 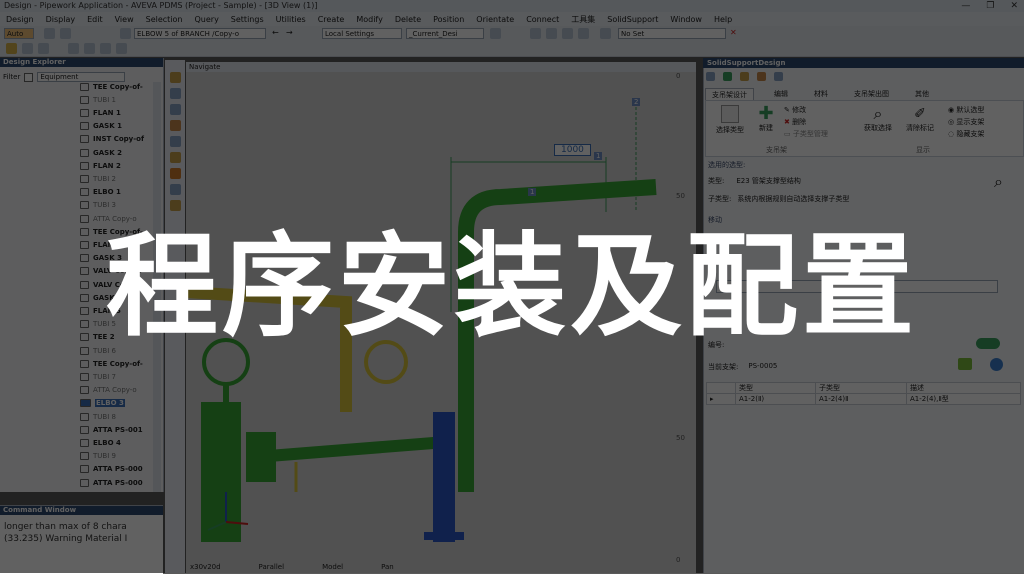 I want to click on menu-item-15: SolidSupport, so click(x=632, y=19).